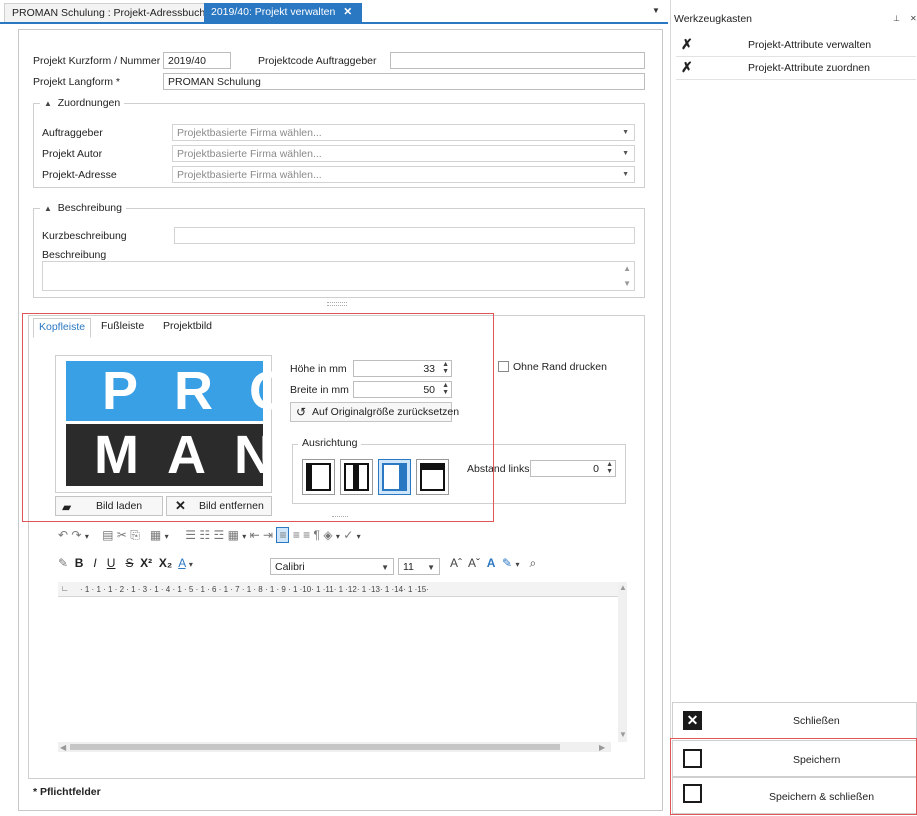 Image resolution: width=917 pixels, height=816 pixels. I want to click on outdent-icon: ⇤, so click(255, 535).